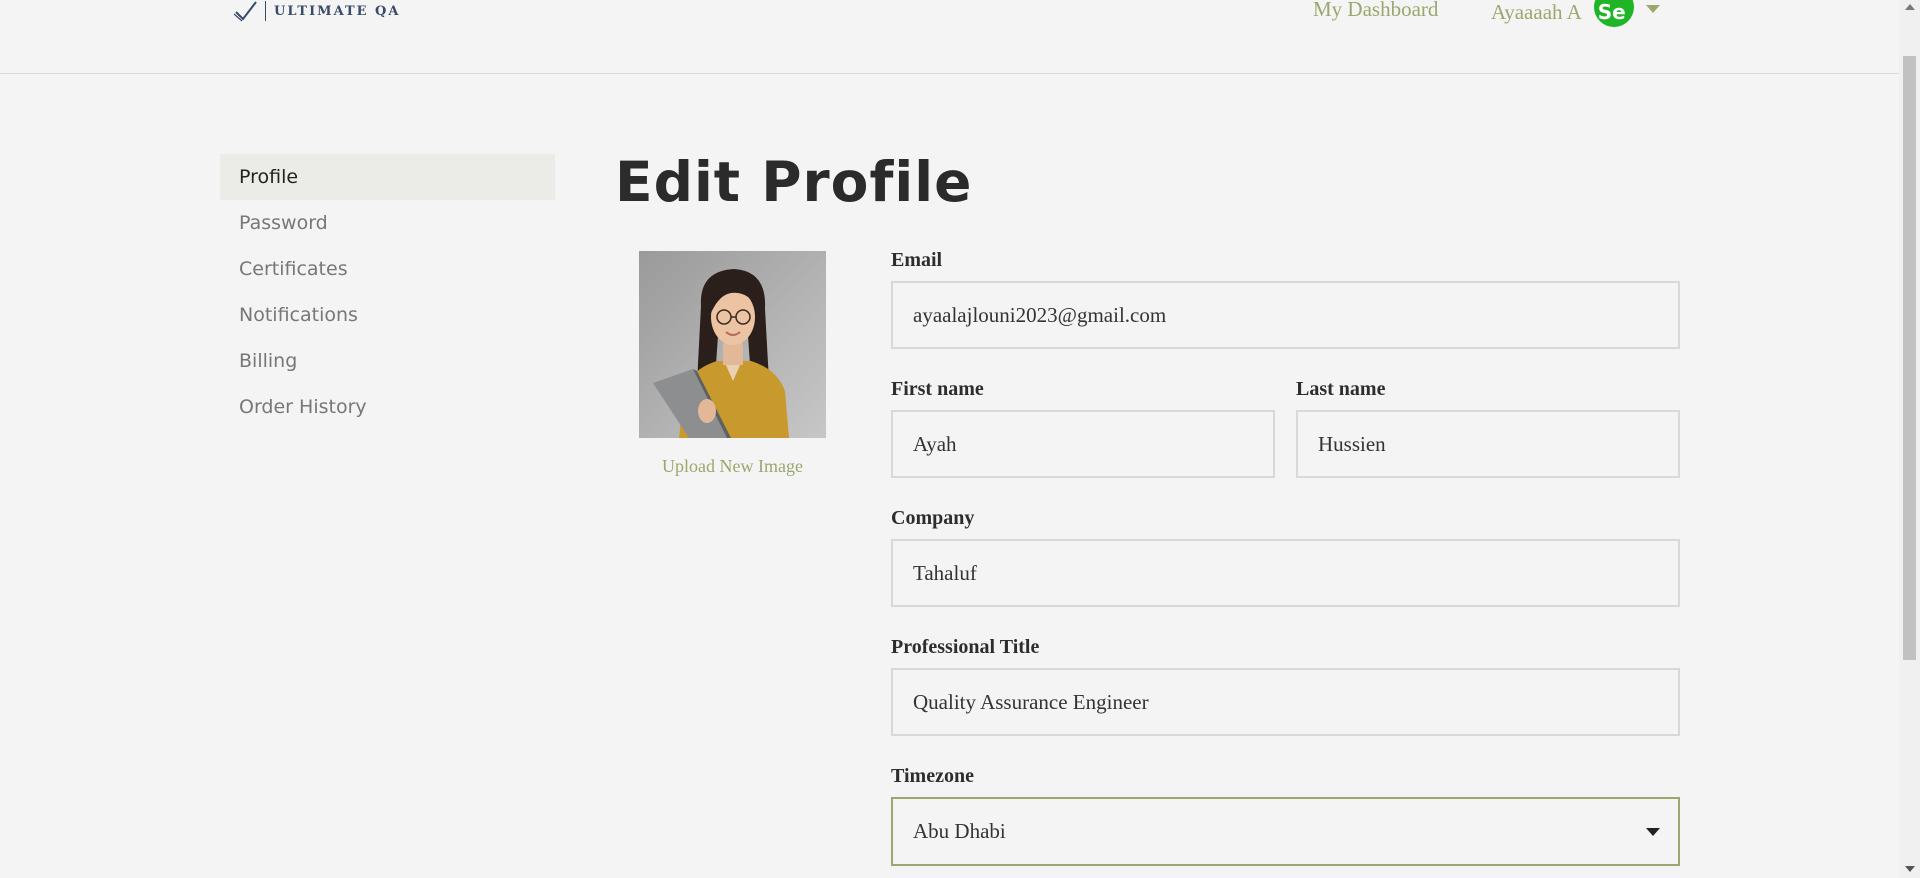  I want to click on scrollbar-thumb, so click(1909, 358).